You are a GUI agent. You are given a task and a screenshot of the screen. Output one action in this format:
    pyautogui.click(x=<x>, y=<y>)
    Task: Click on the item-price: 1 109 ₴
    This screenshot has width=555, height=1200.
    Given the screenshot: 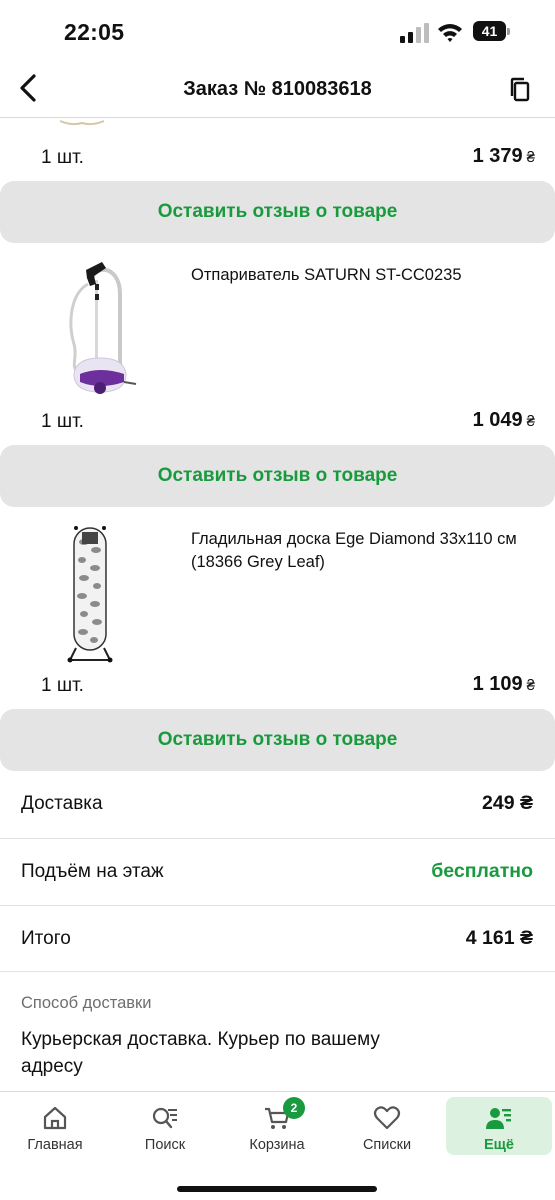 What is the action you would take?
    pyautogui.click(x=503, y=684)
    